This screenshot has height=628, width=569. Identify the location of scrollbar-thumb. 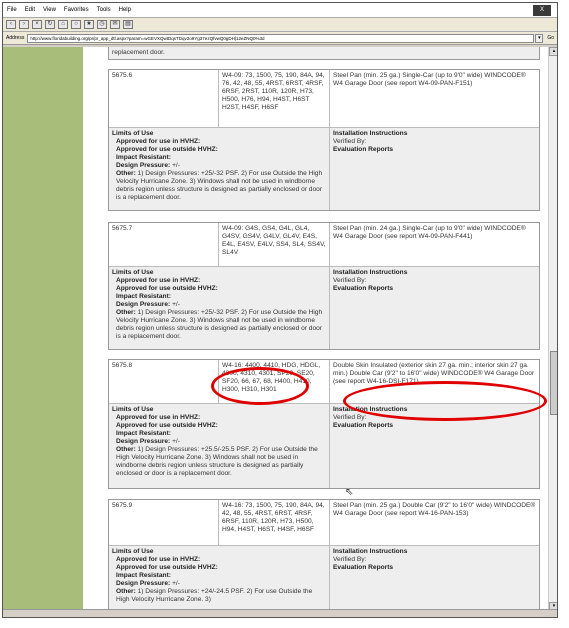
(553, 383).